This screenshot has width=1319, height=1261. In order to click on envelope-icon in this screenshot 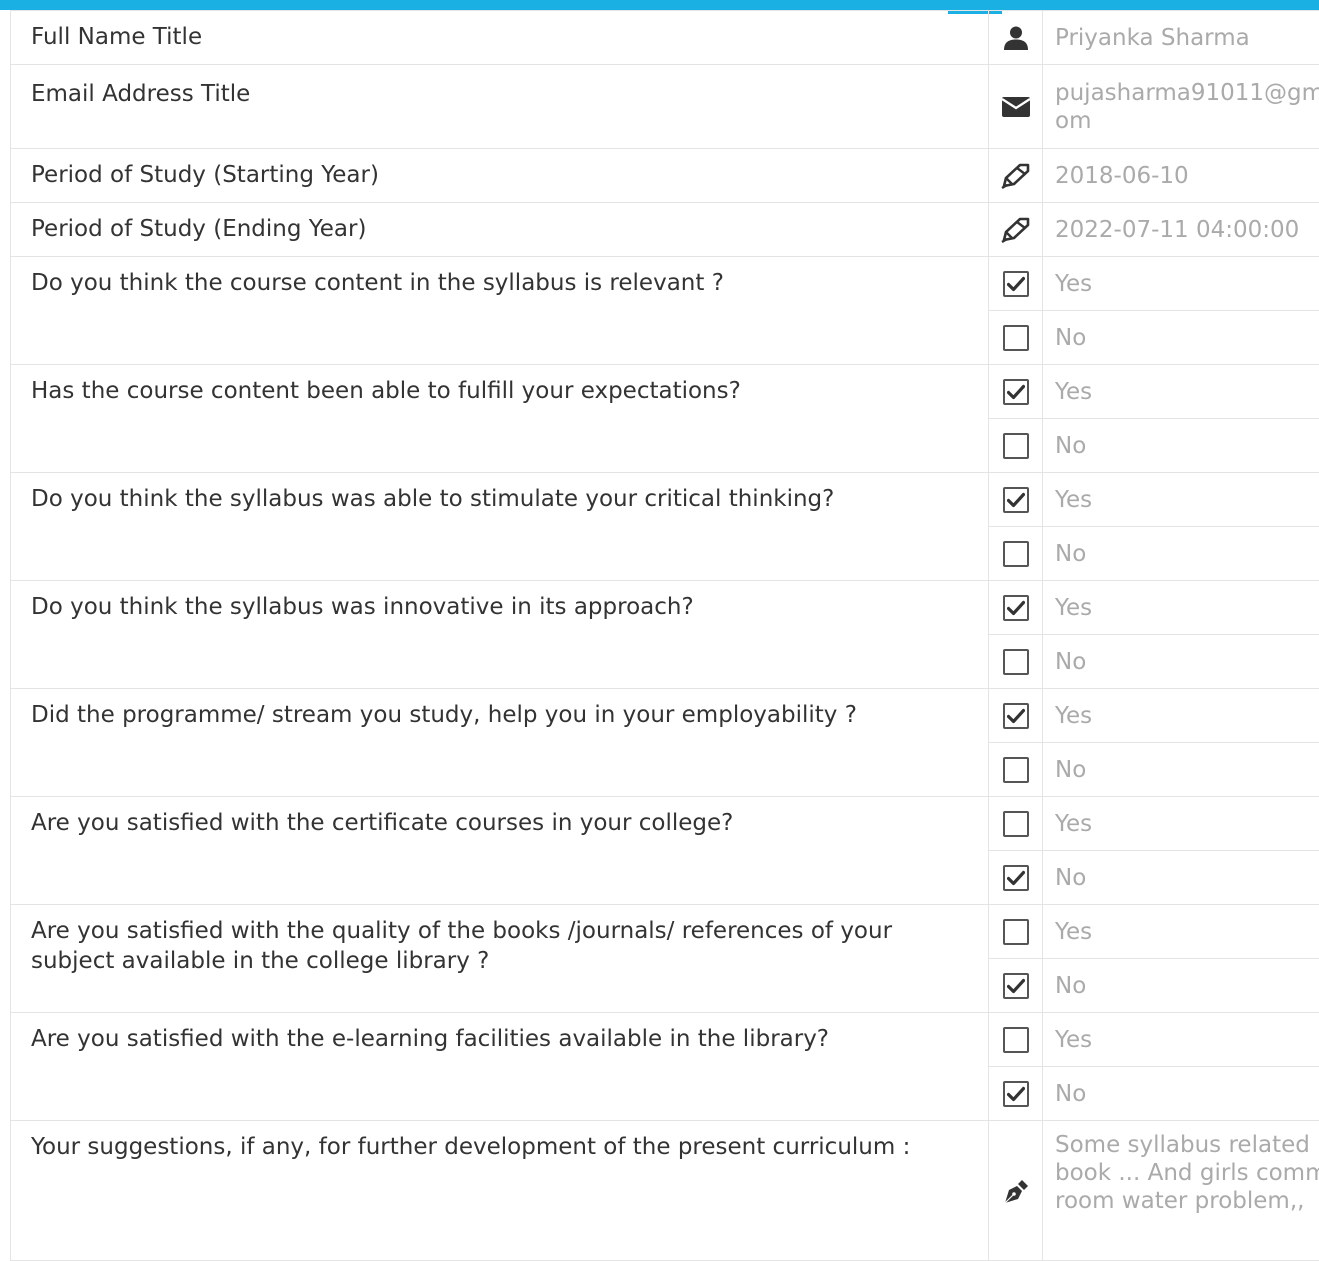, I will do `click(1016, 107)`.